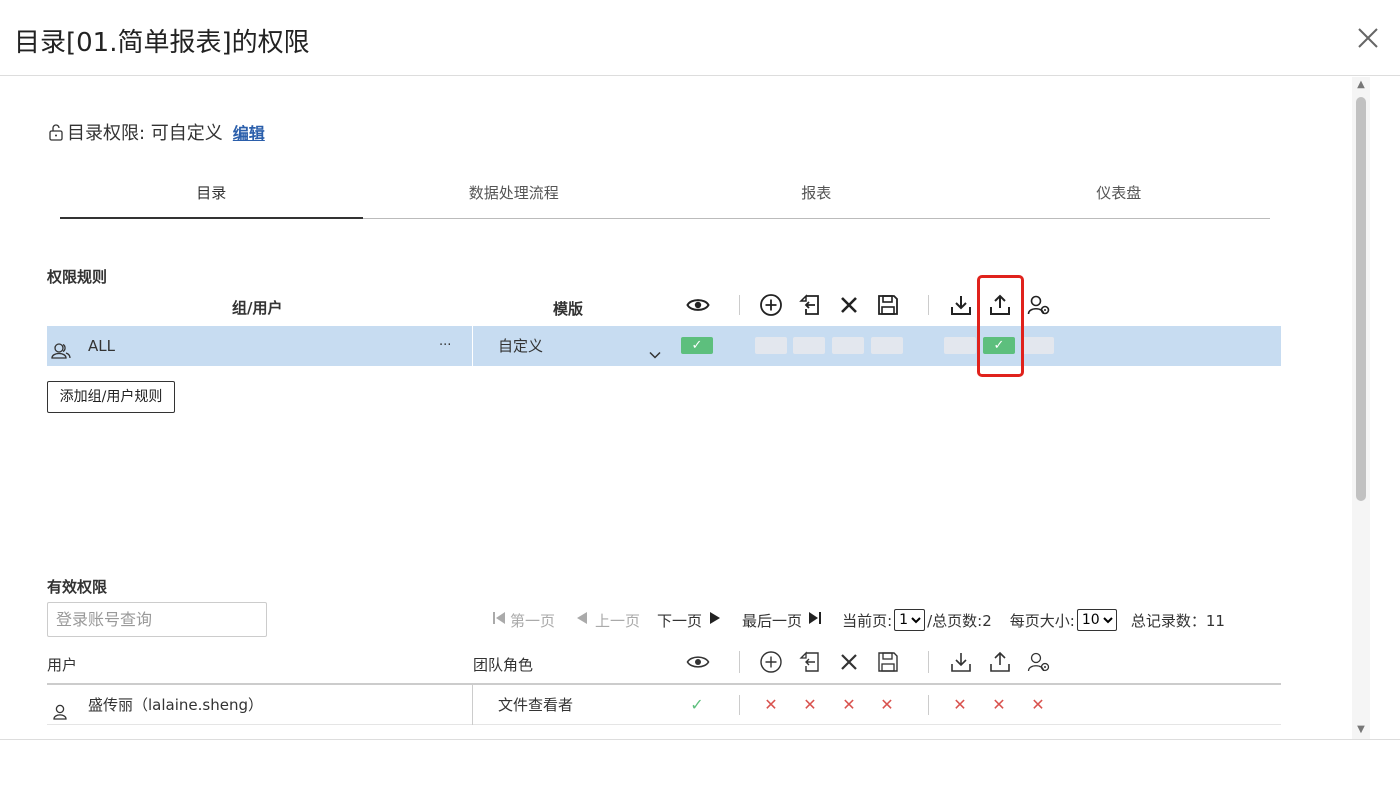 Image resolution: width=1400 pixels, height=800 pixels. What do you see at coordinates (1177, 620) in the screenshot?
I see `total-records-text: 总记录数：11` at bounding box center [1177, 620].